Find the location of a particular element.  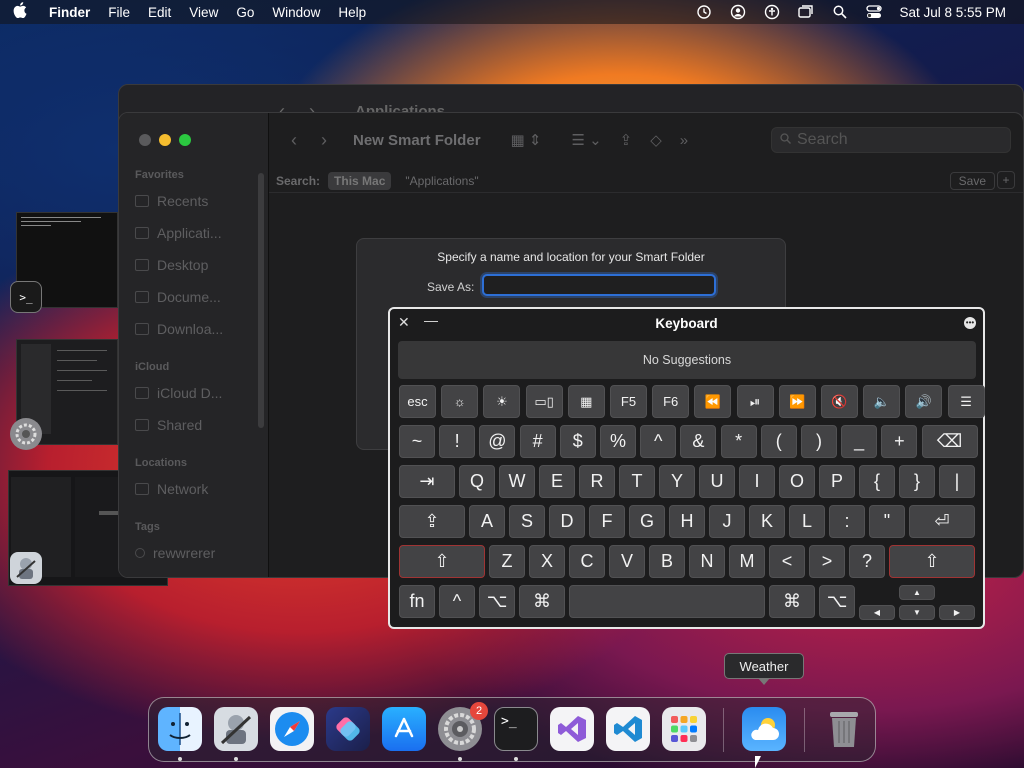

apple-menu-icon is located at coordinates (20, 12).